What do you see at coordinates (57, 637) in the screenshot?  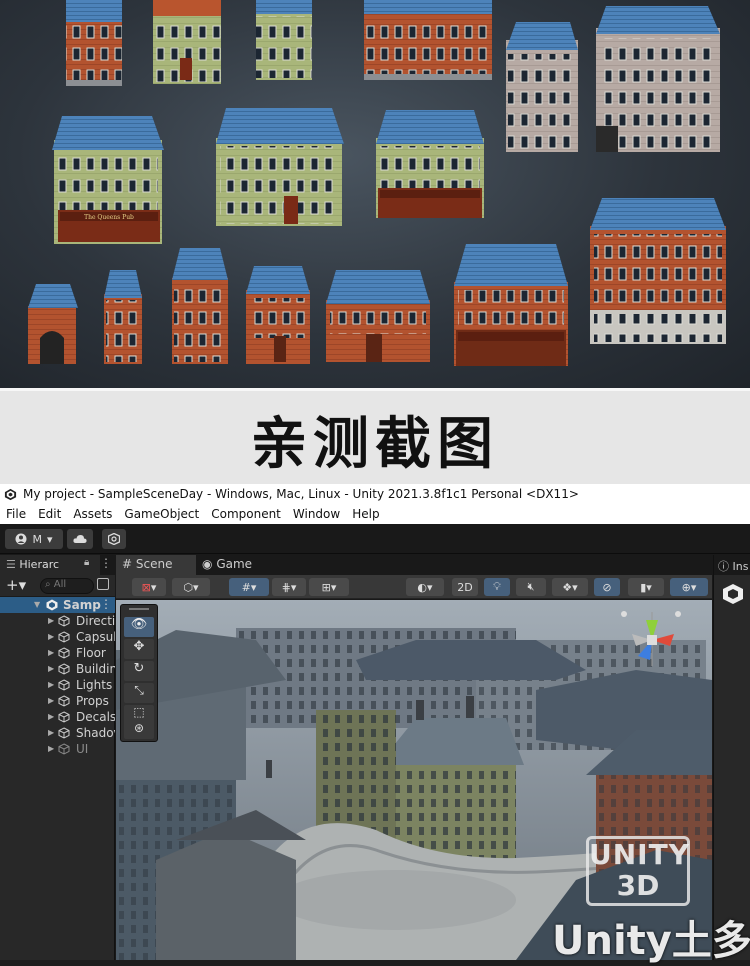 I see `list-item: ▶ Capsul` at bounding box center [57, 637].